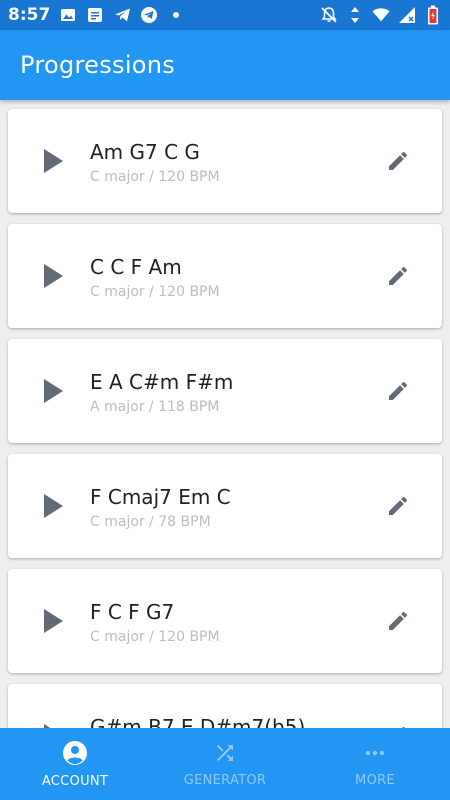  I want to click on progression-meta: A major / 118 BPM, so click(155, 407).